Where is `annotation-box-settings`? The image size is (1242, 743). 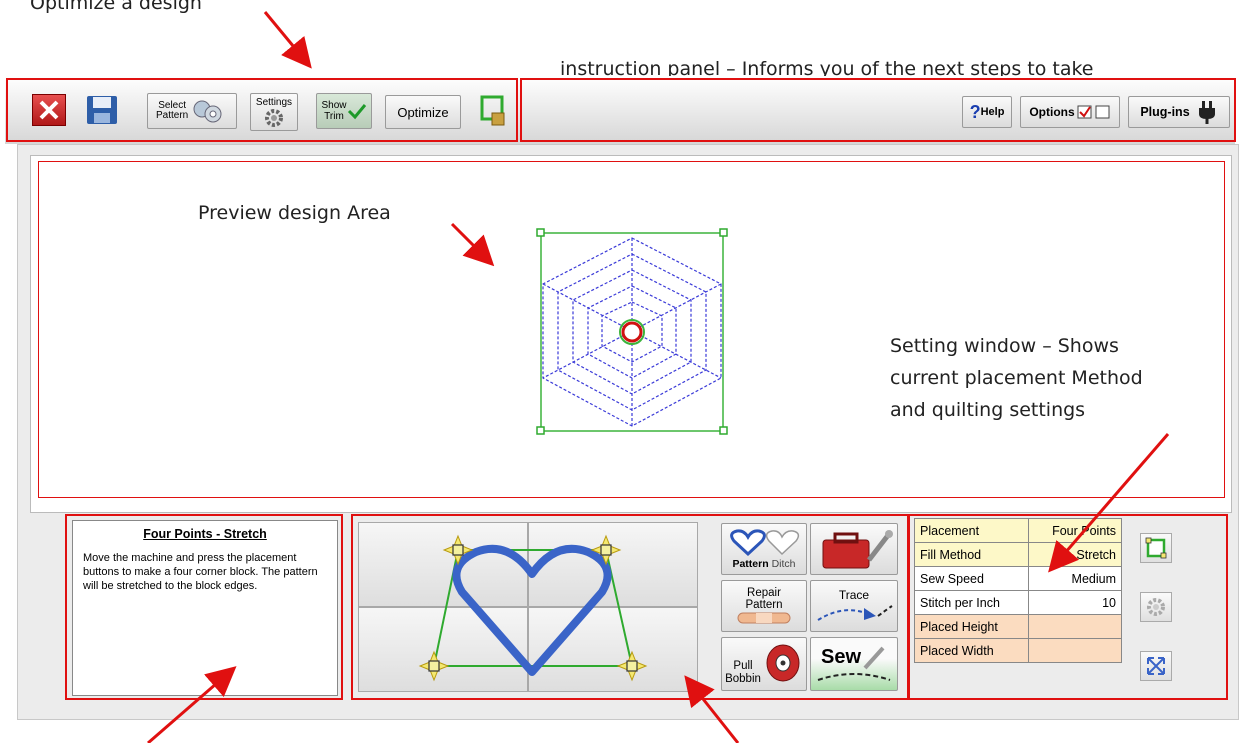
annotation-box-settings is located at coordinates (1068, 607).